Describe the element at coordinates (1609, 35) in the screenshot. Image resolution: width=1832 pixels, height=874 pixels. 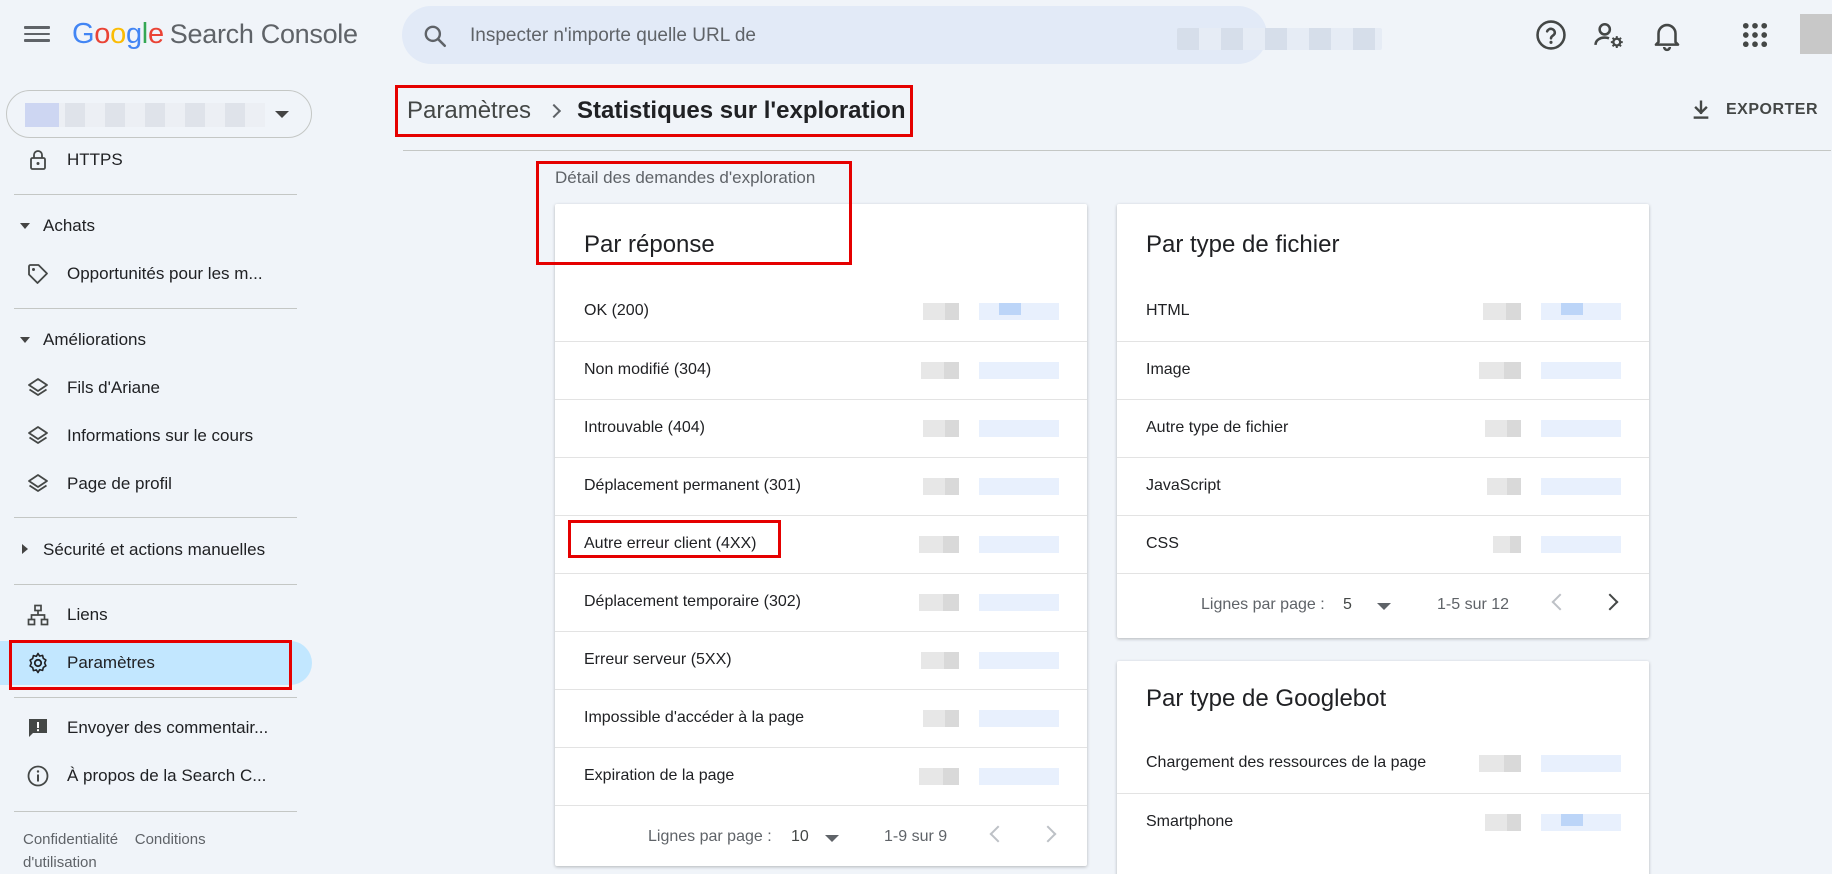
I see `manage-users-icon` at that location.